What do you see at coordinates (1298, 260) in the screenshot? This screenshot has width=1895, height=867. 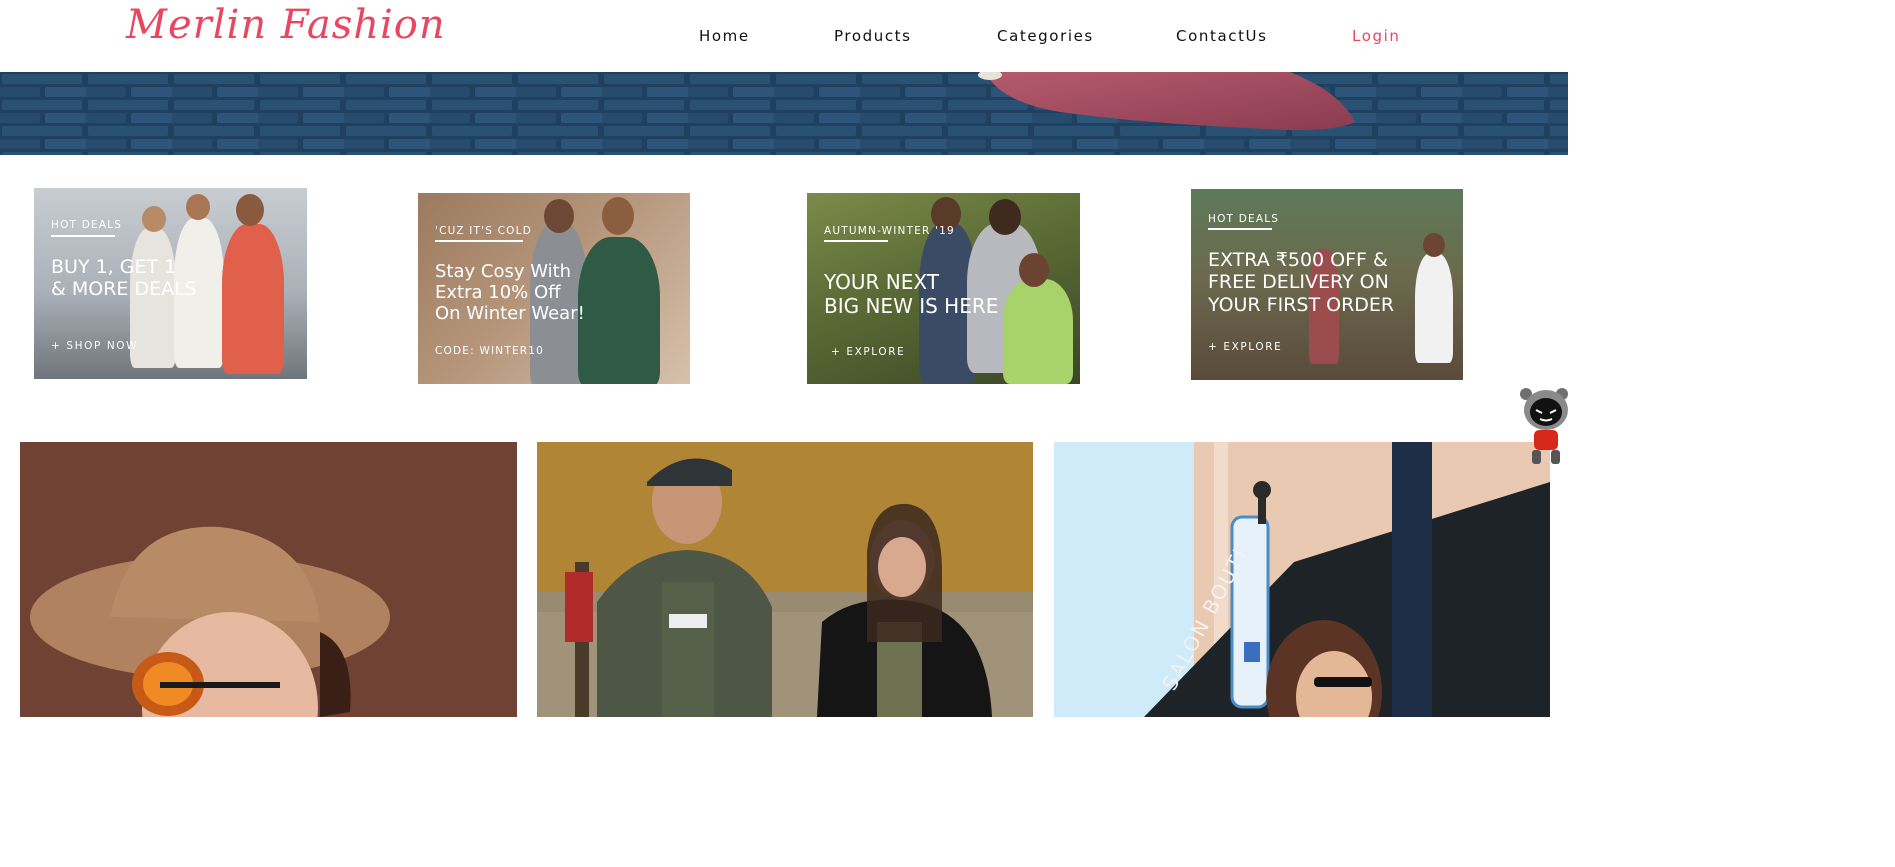 I see `promo-headline-line: EXTRA ₹500 OFF &` at bounding box center [1298, 260].